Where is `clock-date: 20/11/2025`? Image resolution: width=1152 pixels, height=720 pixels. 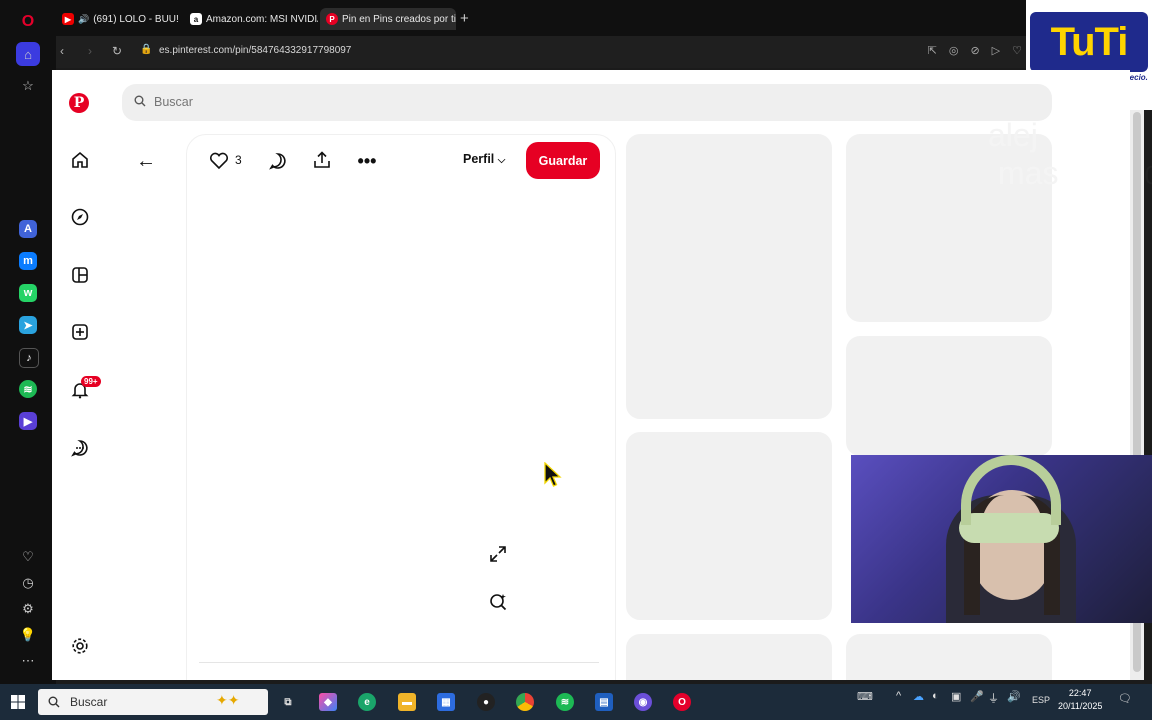 clock-date: 20/11/2025 is located at coordinates (1080, 706).